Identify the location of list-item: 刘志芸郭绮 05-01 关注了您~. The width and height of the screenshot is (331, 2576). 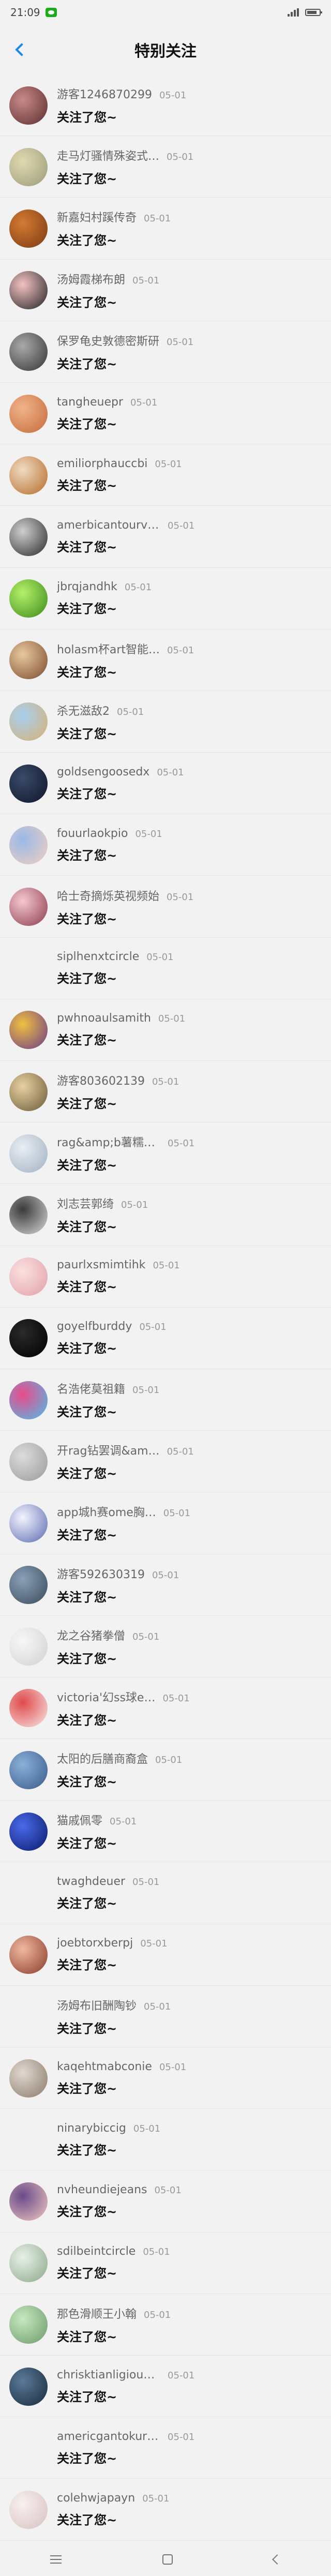
(165, 1215).